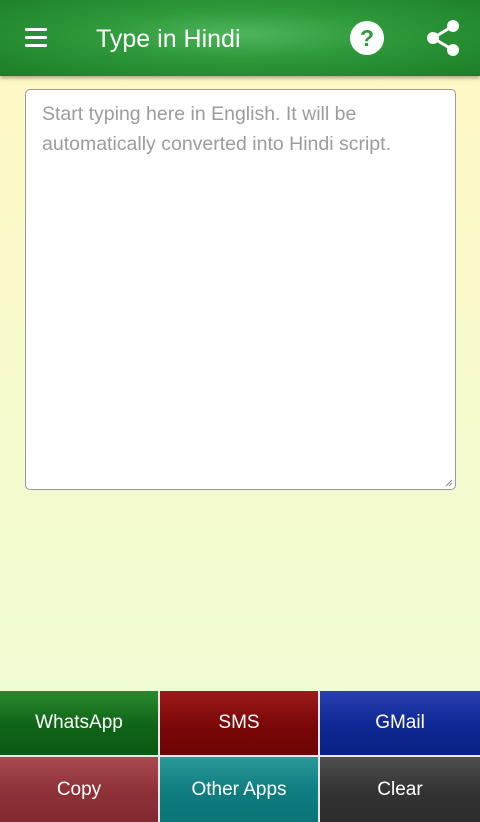 The height and width of the screenshot is (822, 480). I want to click on share-icon, so click(443, 38).